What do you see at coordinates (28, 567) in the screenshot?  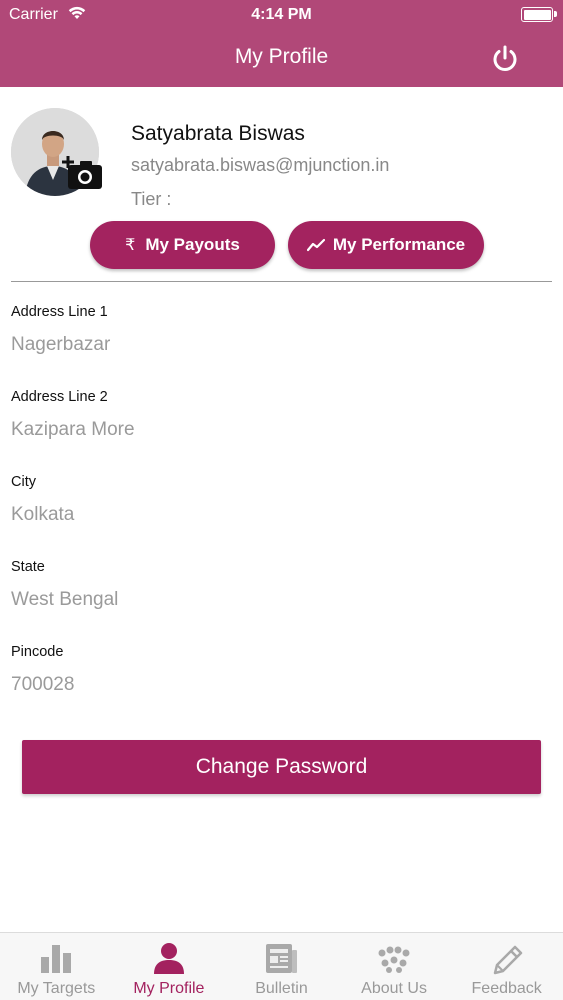 I see `state-label: State` at bounding box center [28, 567].